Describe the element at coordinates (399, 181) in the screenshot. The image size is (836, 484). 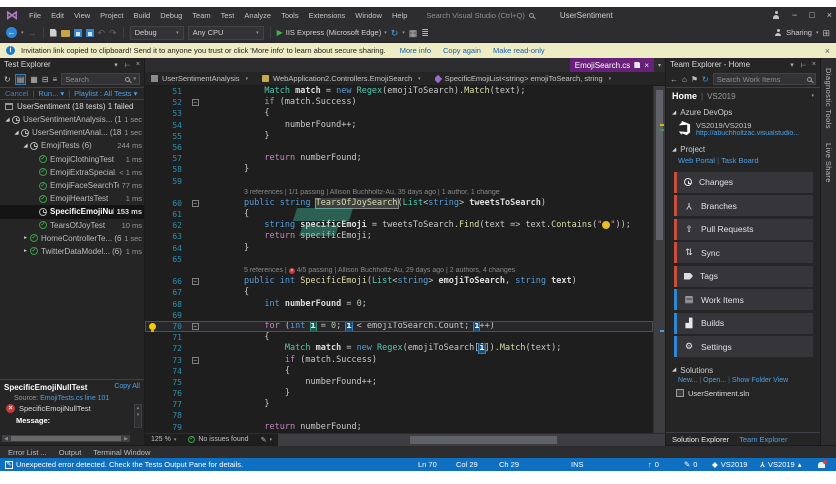
I see `code-line: 59` at that location.